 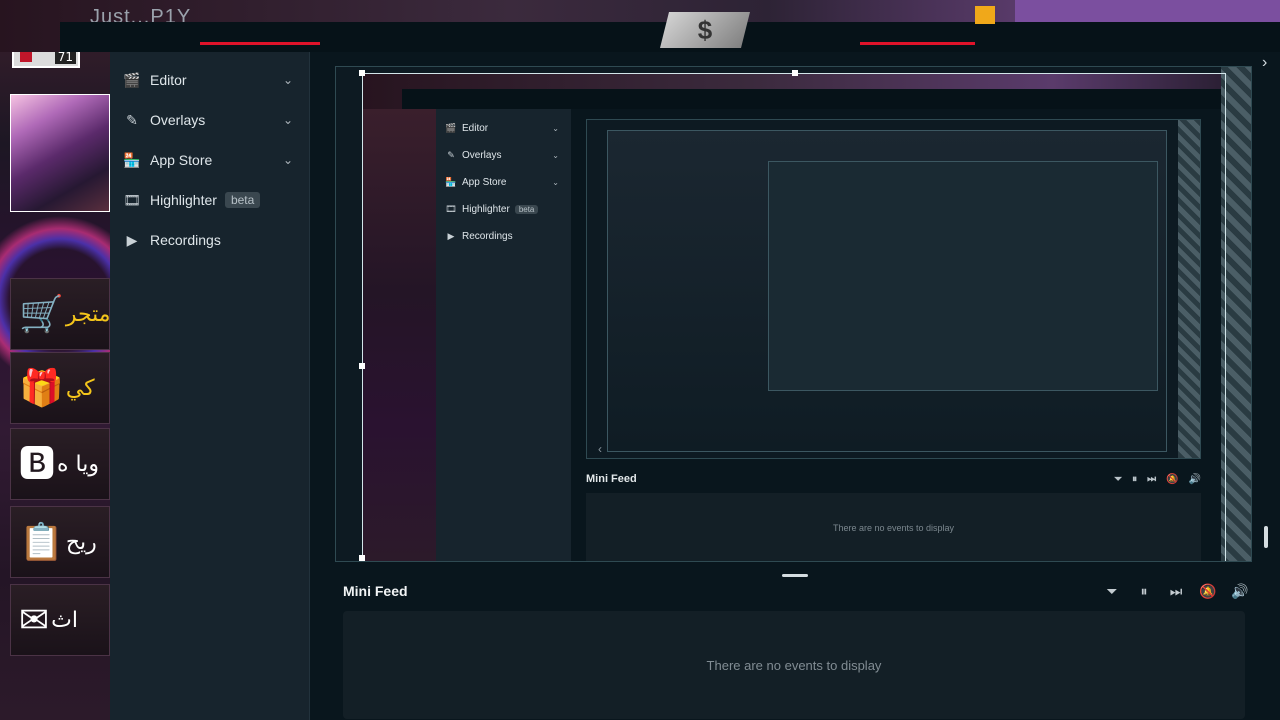 What do you see at coordinates (41, 541) in the screenshot?
I see `tile-icon: 📋` at bounding box center [41, 541].